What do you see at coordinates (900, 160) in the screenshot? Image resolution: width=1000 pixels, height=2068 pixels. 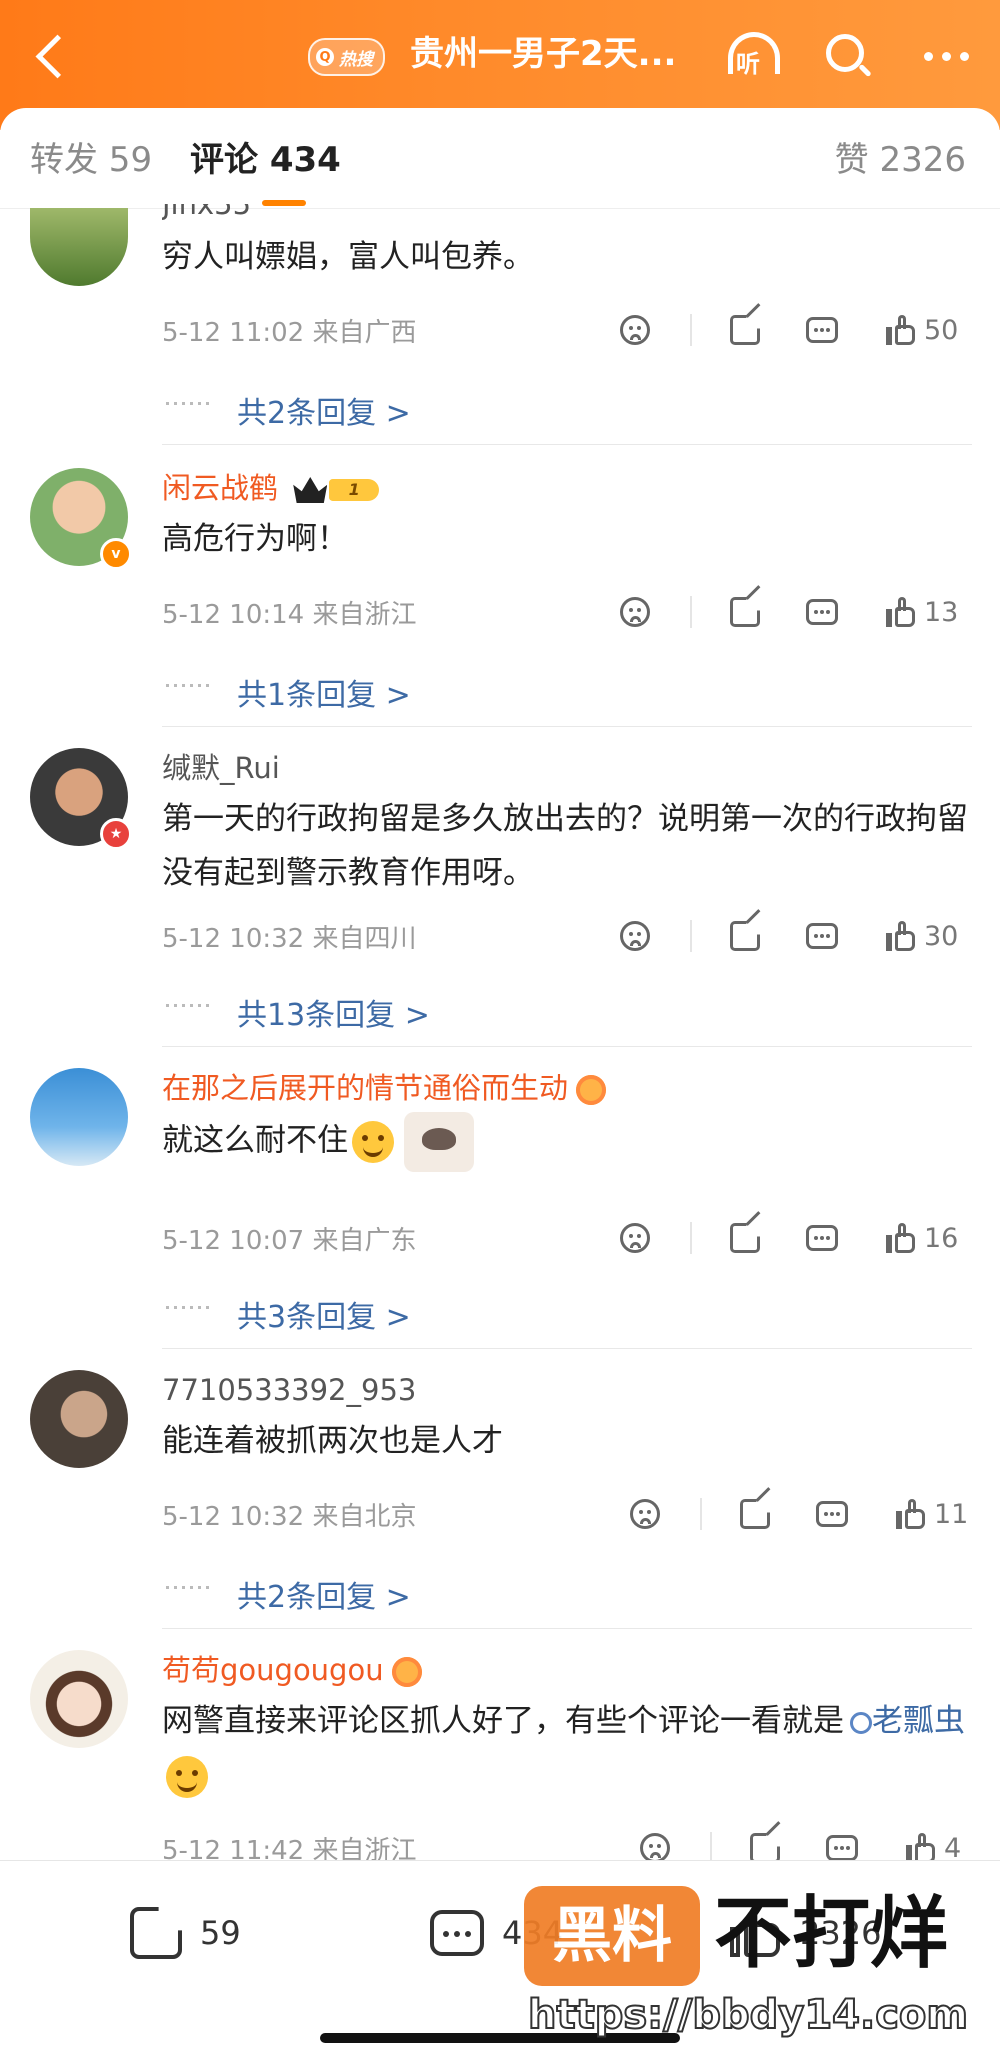 I see `tab-like: 赞 2326` at bounding box center [900, 160].